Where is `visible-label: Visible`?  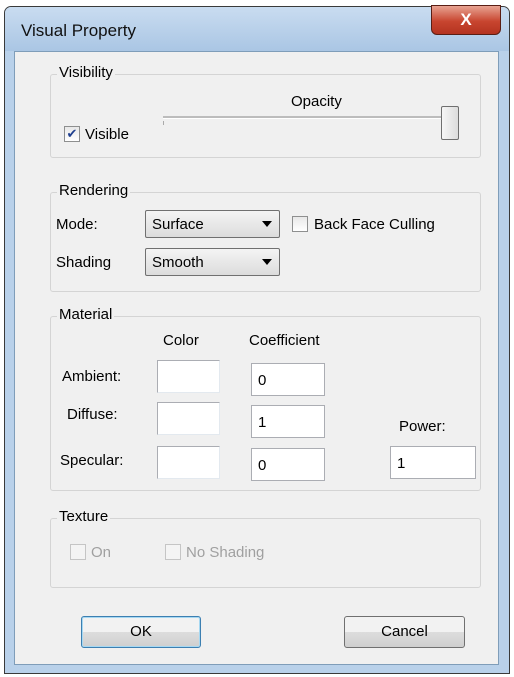 visible-label: Visible is located at coordinates (107, 134).